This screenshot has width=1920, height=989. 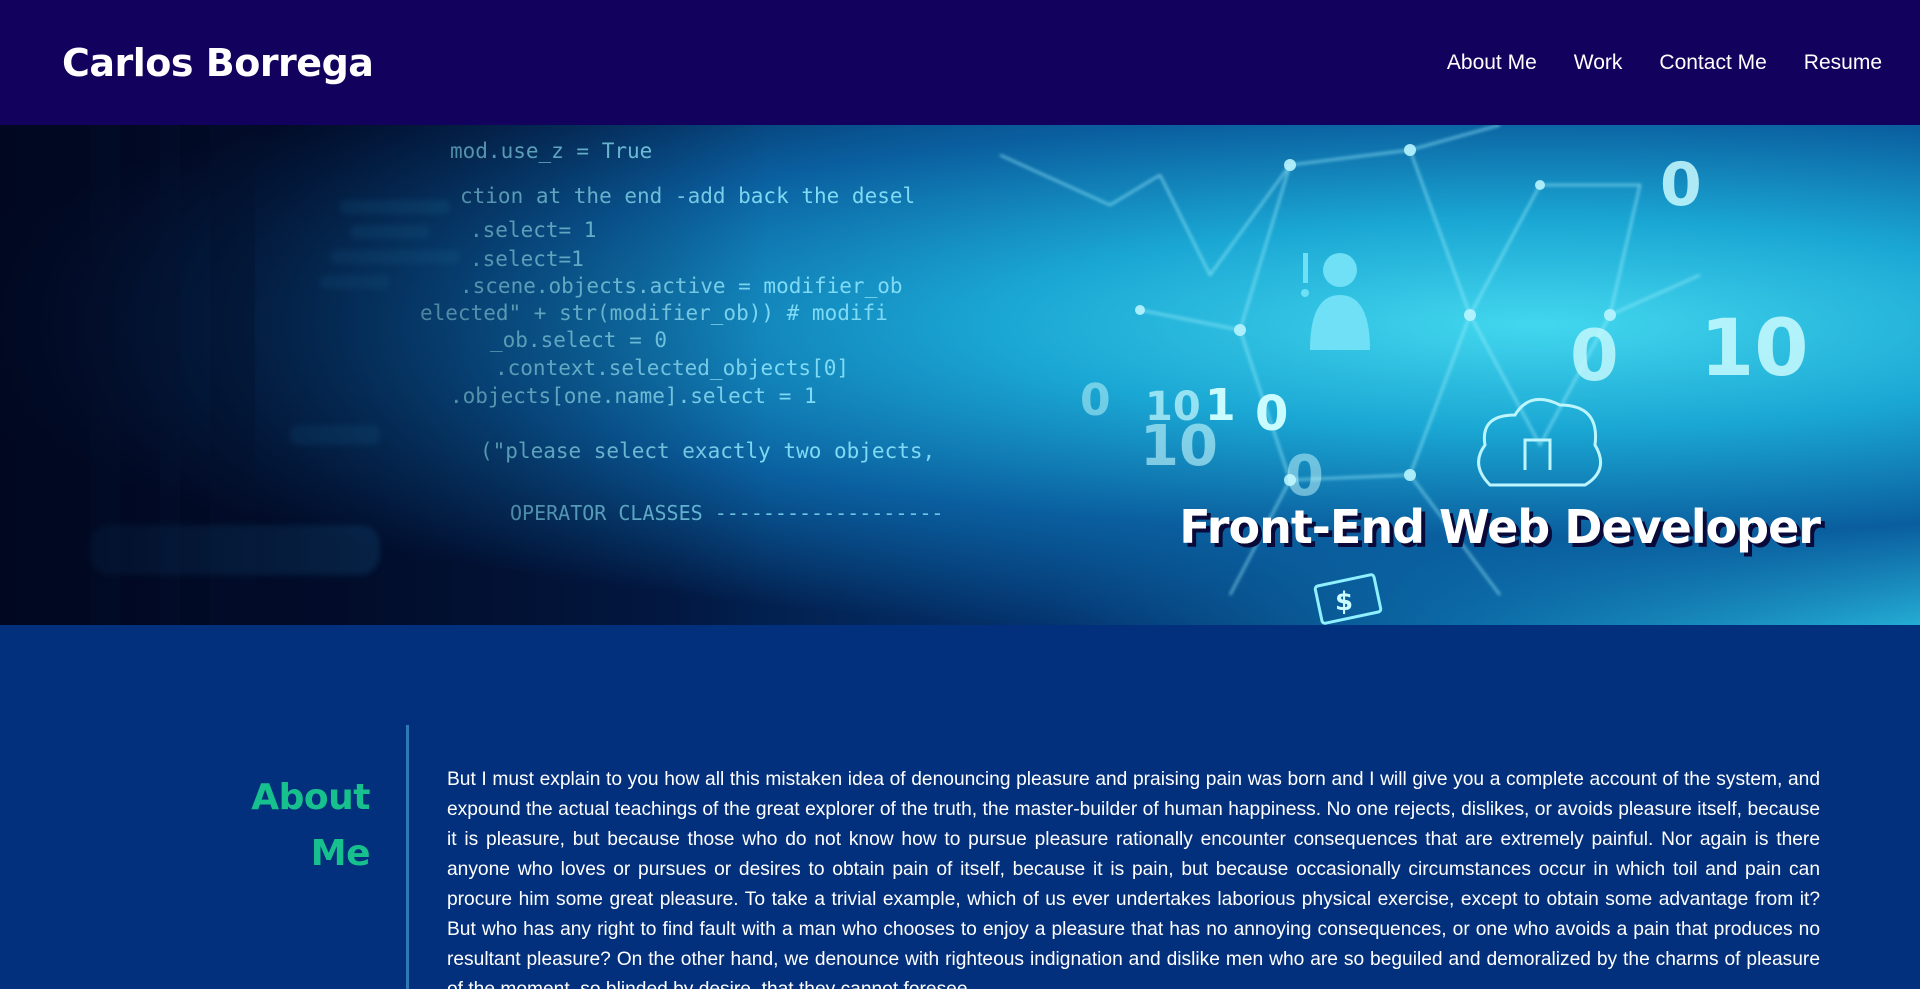 I want to click on nav-about-me: About Me, so click(x=1492, y=63).